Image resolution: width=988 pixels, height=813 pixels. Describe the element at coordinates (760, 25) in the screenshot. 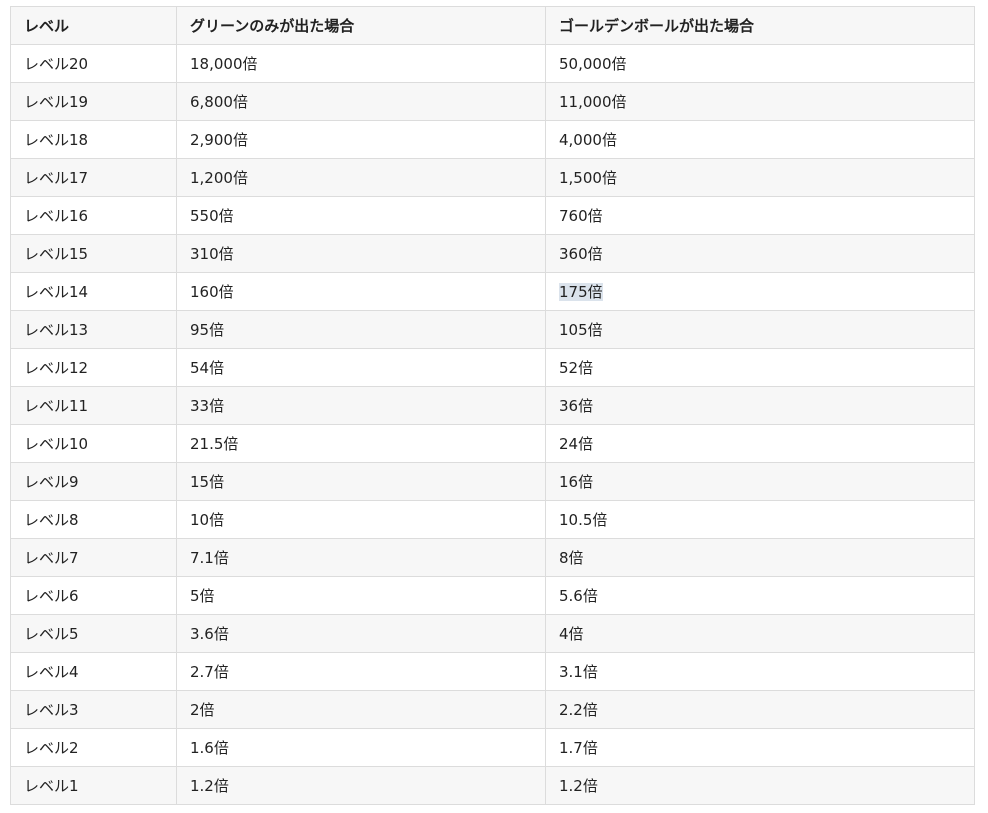

I see `header-golden-ball: ゴールデンボールが出た場合` at that location.